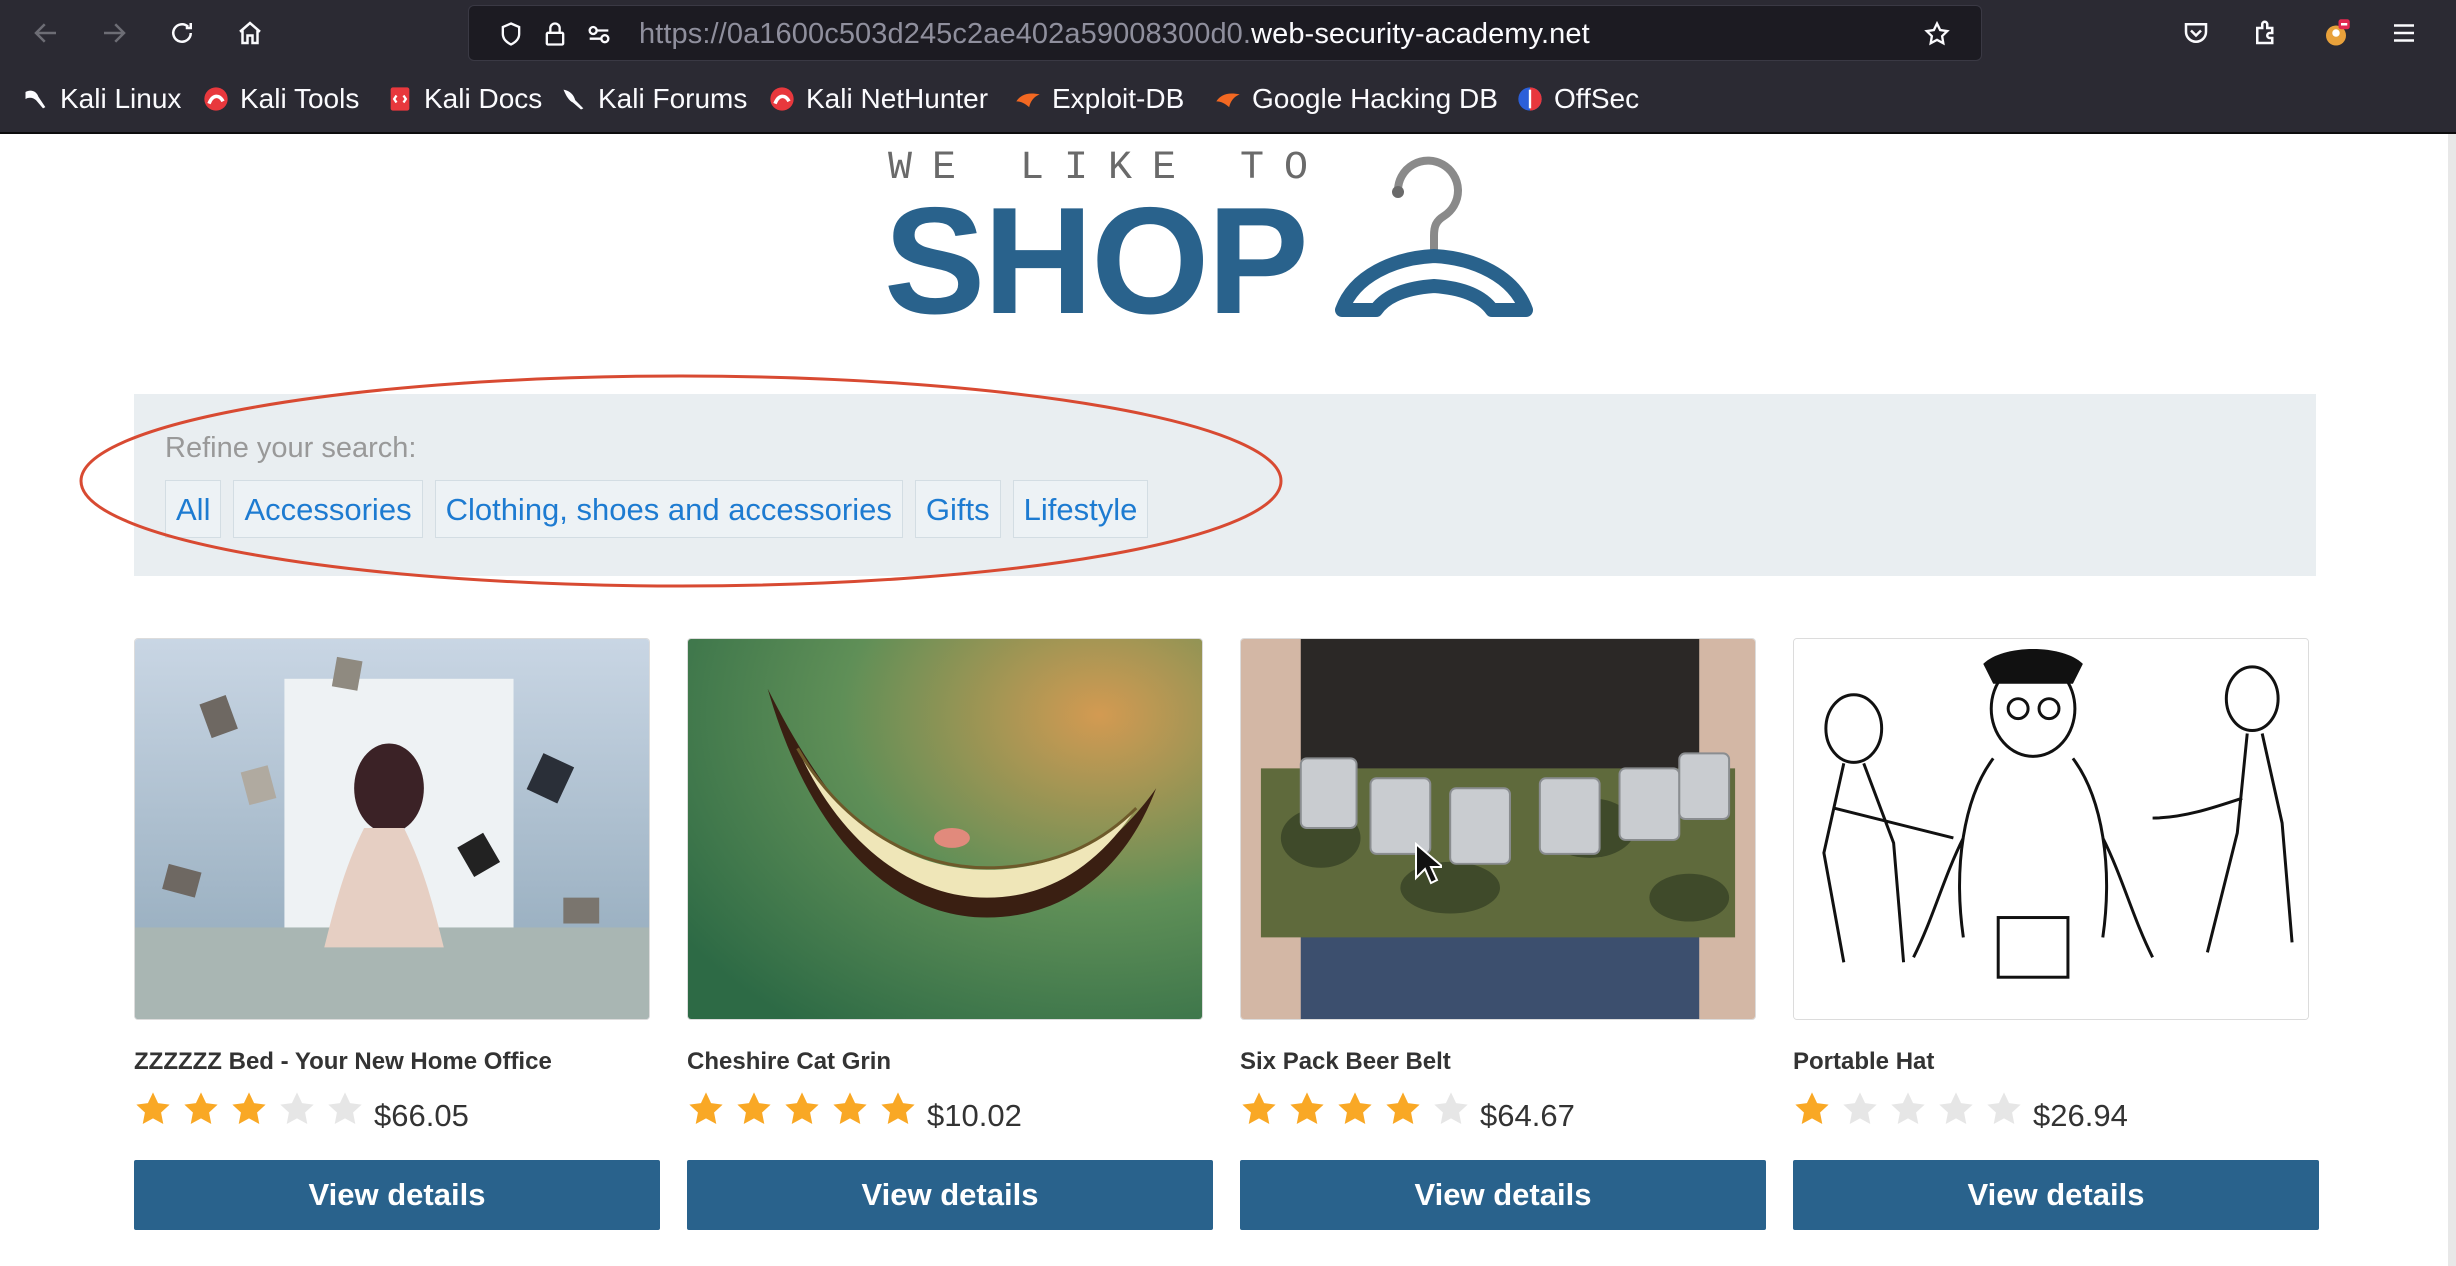 This screenshot has height=1266, width=2456. I want to click on product-image-beer-belt, so click(1498, 829).